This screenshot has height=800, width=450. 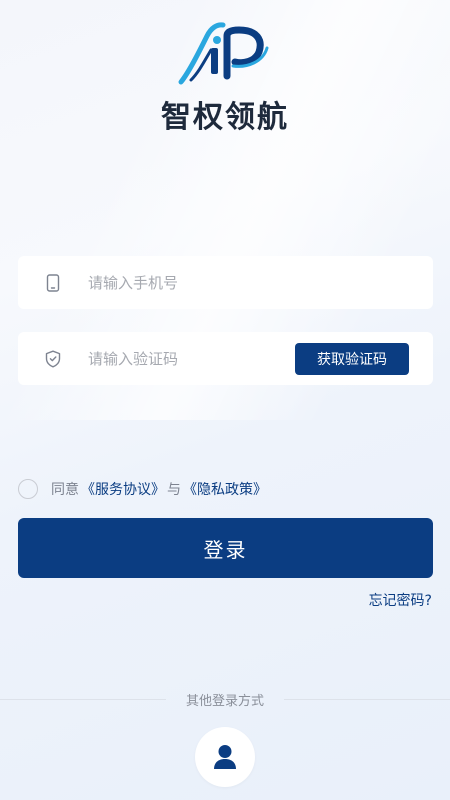 I want to click on phone-input, so click(x=260, y=282).